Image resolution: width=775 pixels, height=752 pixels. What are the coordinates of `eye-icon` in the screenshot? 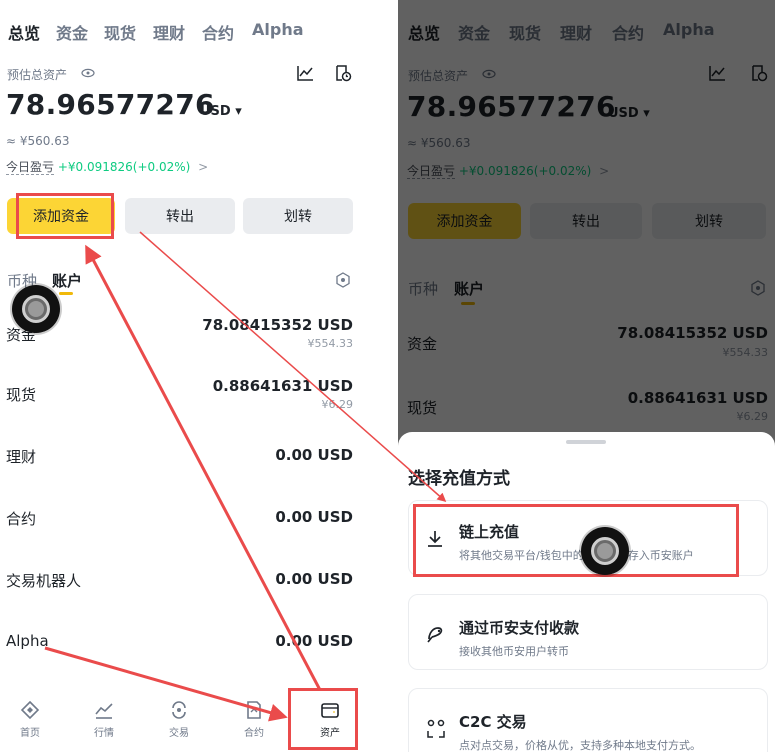 It's located at (88, 74).